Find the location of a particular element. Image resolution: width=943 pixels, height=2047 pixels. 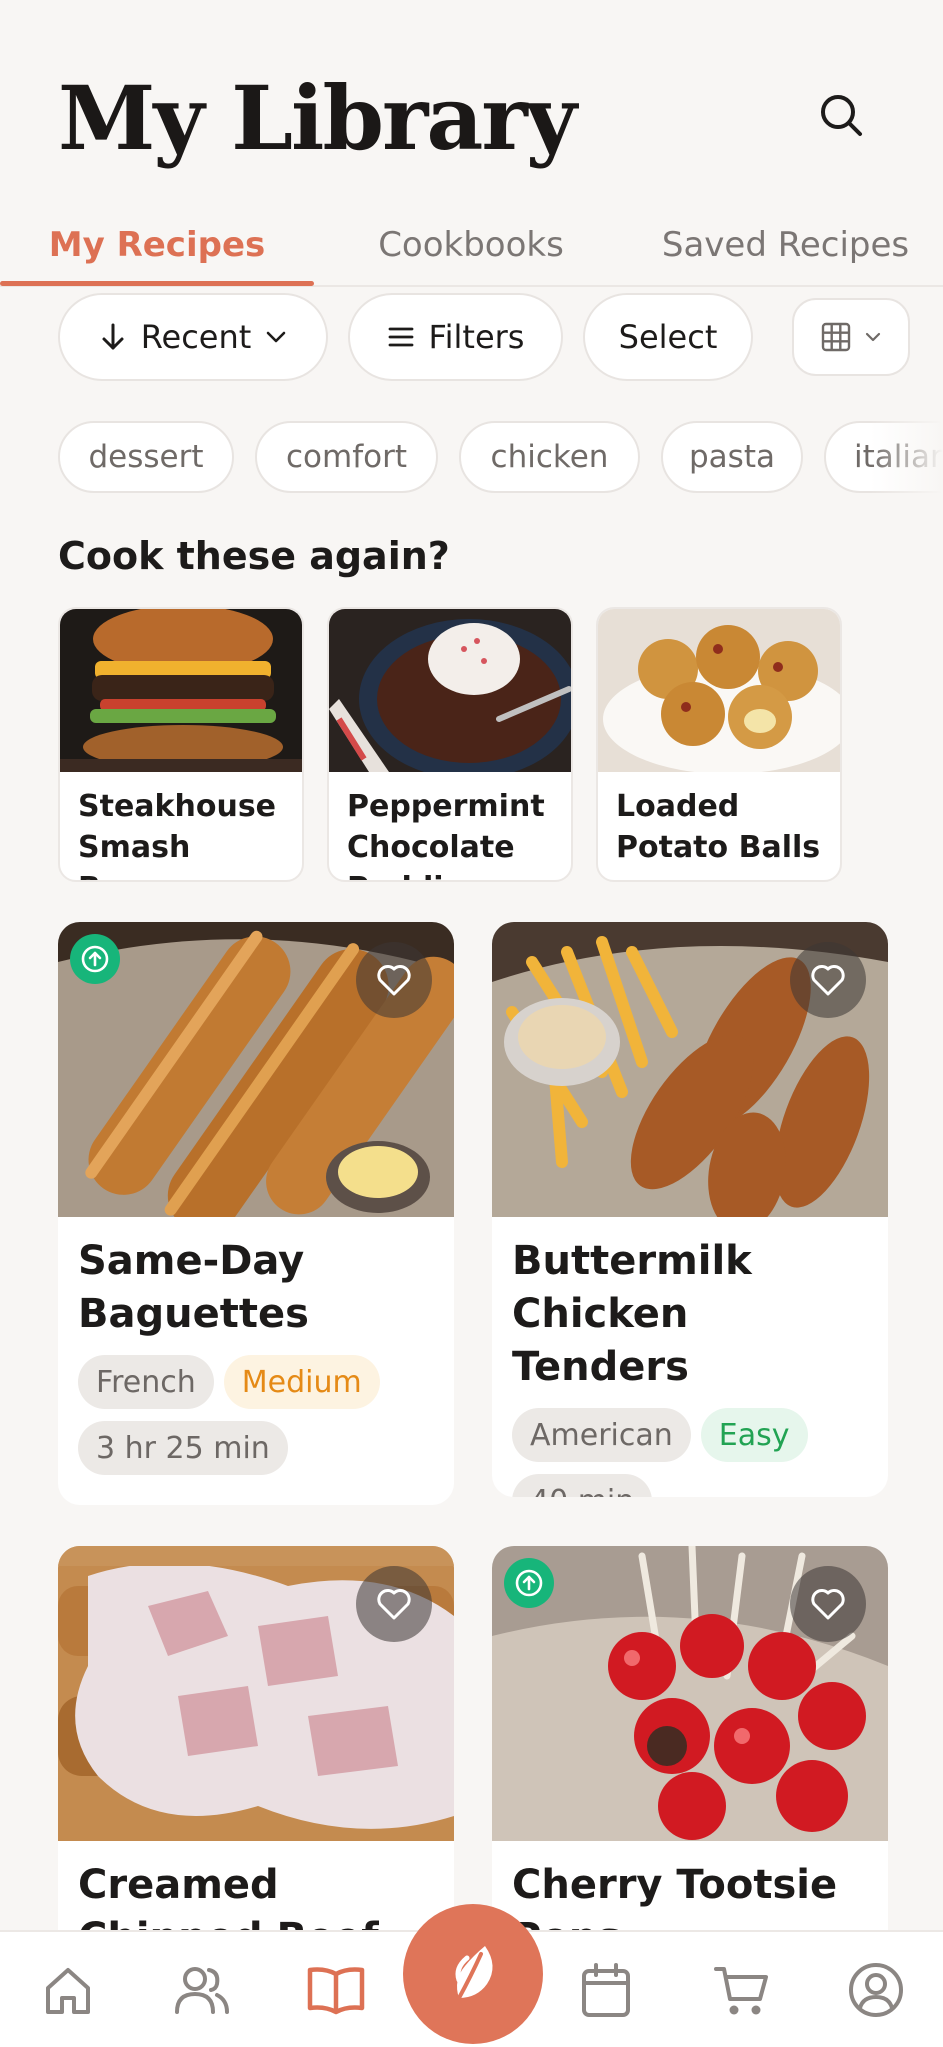

search-button is located at coordinates (841, 115).